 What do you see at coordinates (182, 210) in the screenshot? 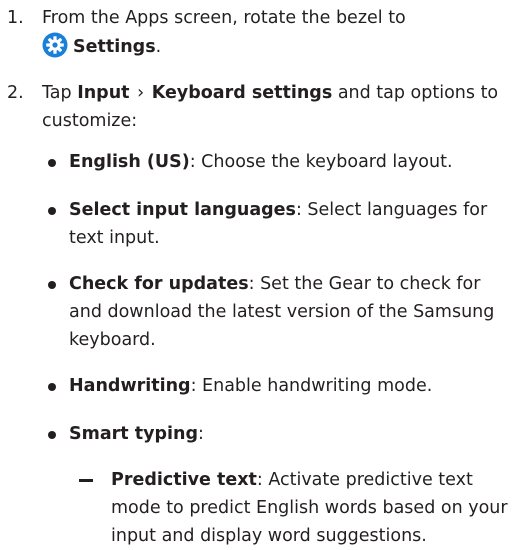
I see `list-item-term: Select input languages` at bounding box center [182, 210].